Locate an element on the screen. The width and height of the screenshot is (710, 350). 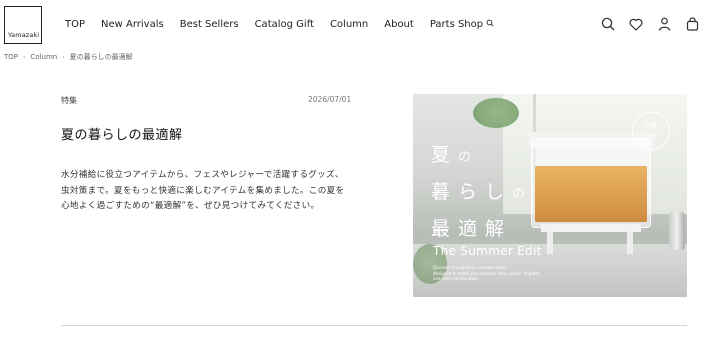
feature-title-line: 暮らしの is located at coordinates (482, 193).